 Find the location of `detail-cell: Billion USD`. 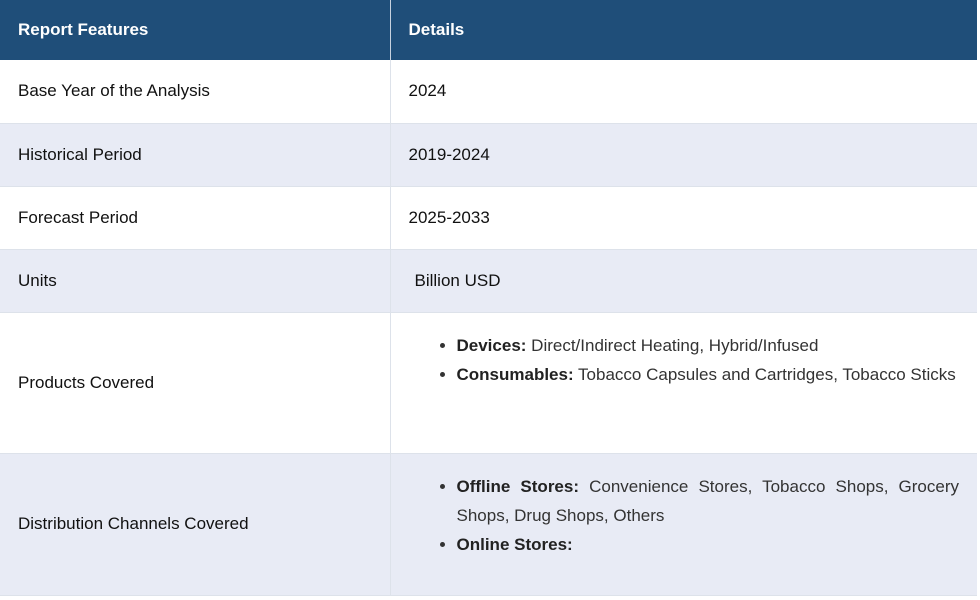

detail-cell: Billion USD is located at coordinates (683, 281).